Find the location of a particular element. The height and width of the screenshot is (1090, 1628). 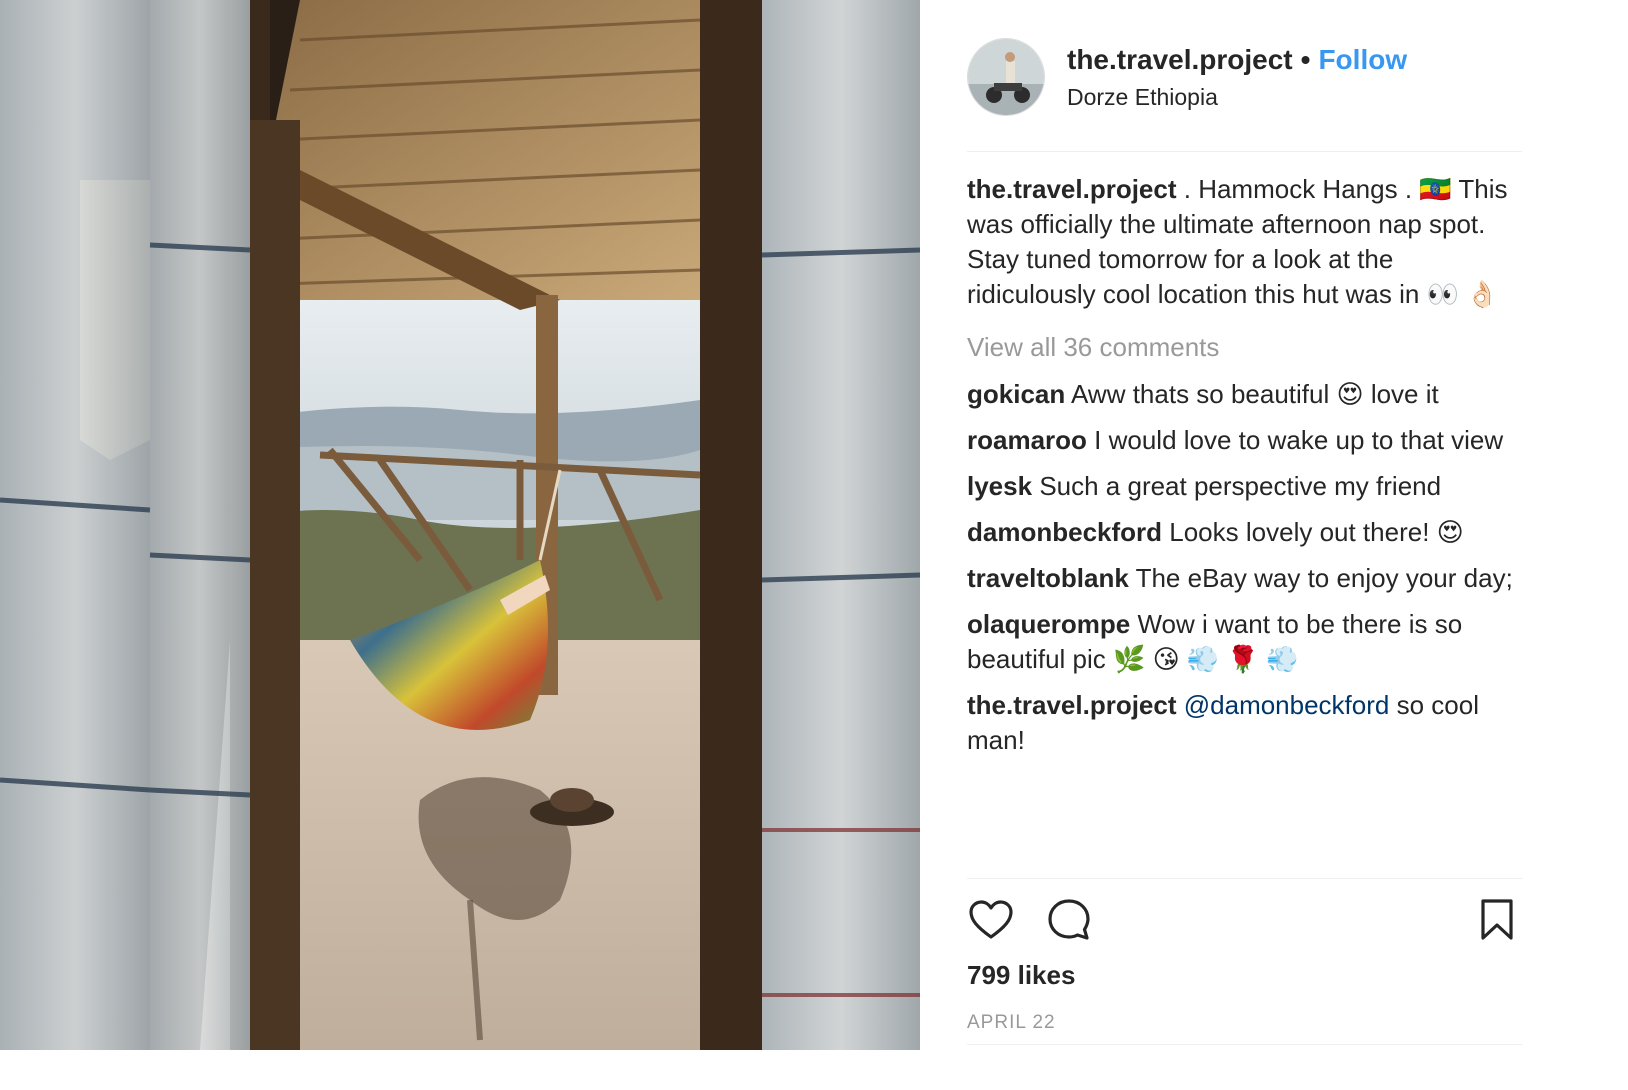

heart-icon is located at coordinates (991, 919).